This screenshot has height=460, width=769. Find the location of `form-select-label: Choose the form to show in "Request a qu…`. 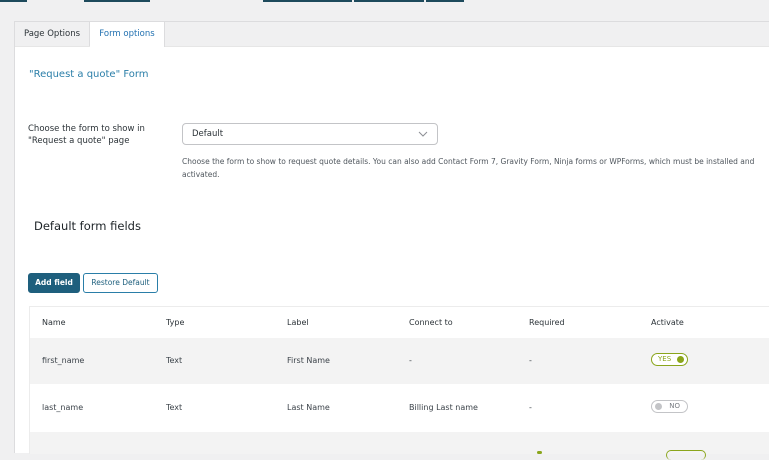

form-select-label: Choose the form to show in "Request a qu… is located at coordinates (86, 135).